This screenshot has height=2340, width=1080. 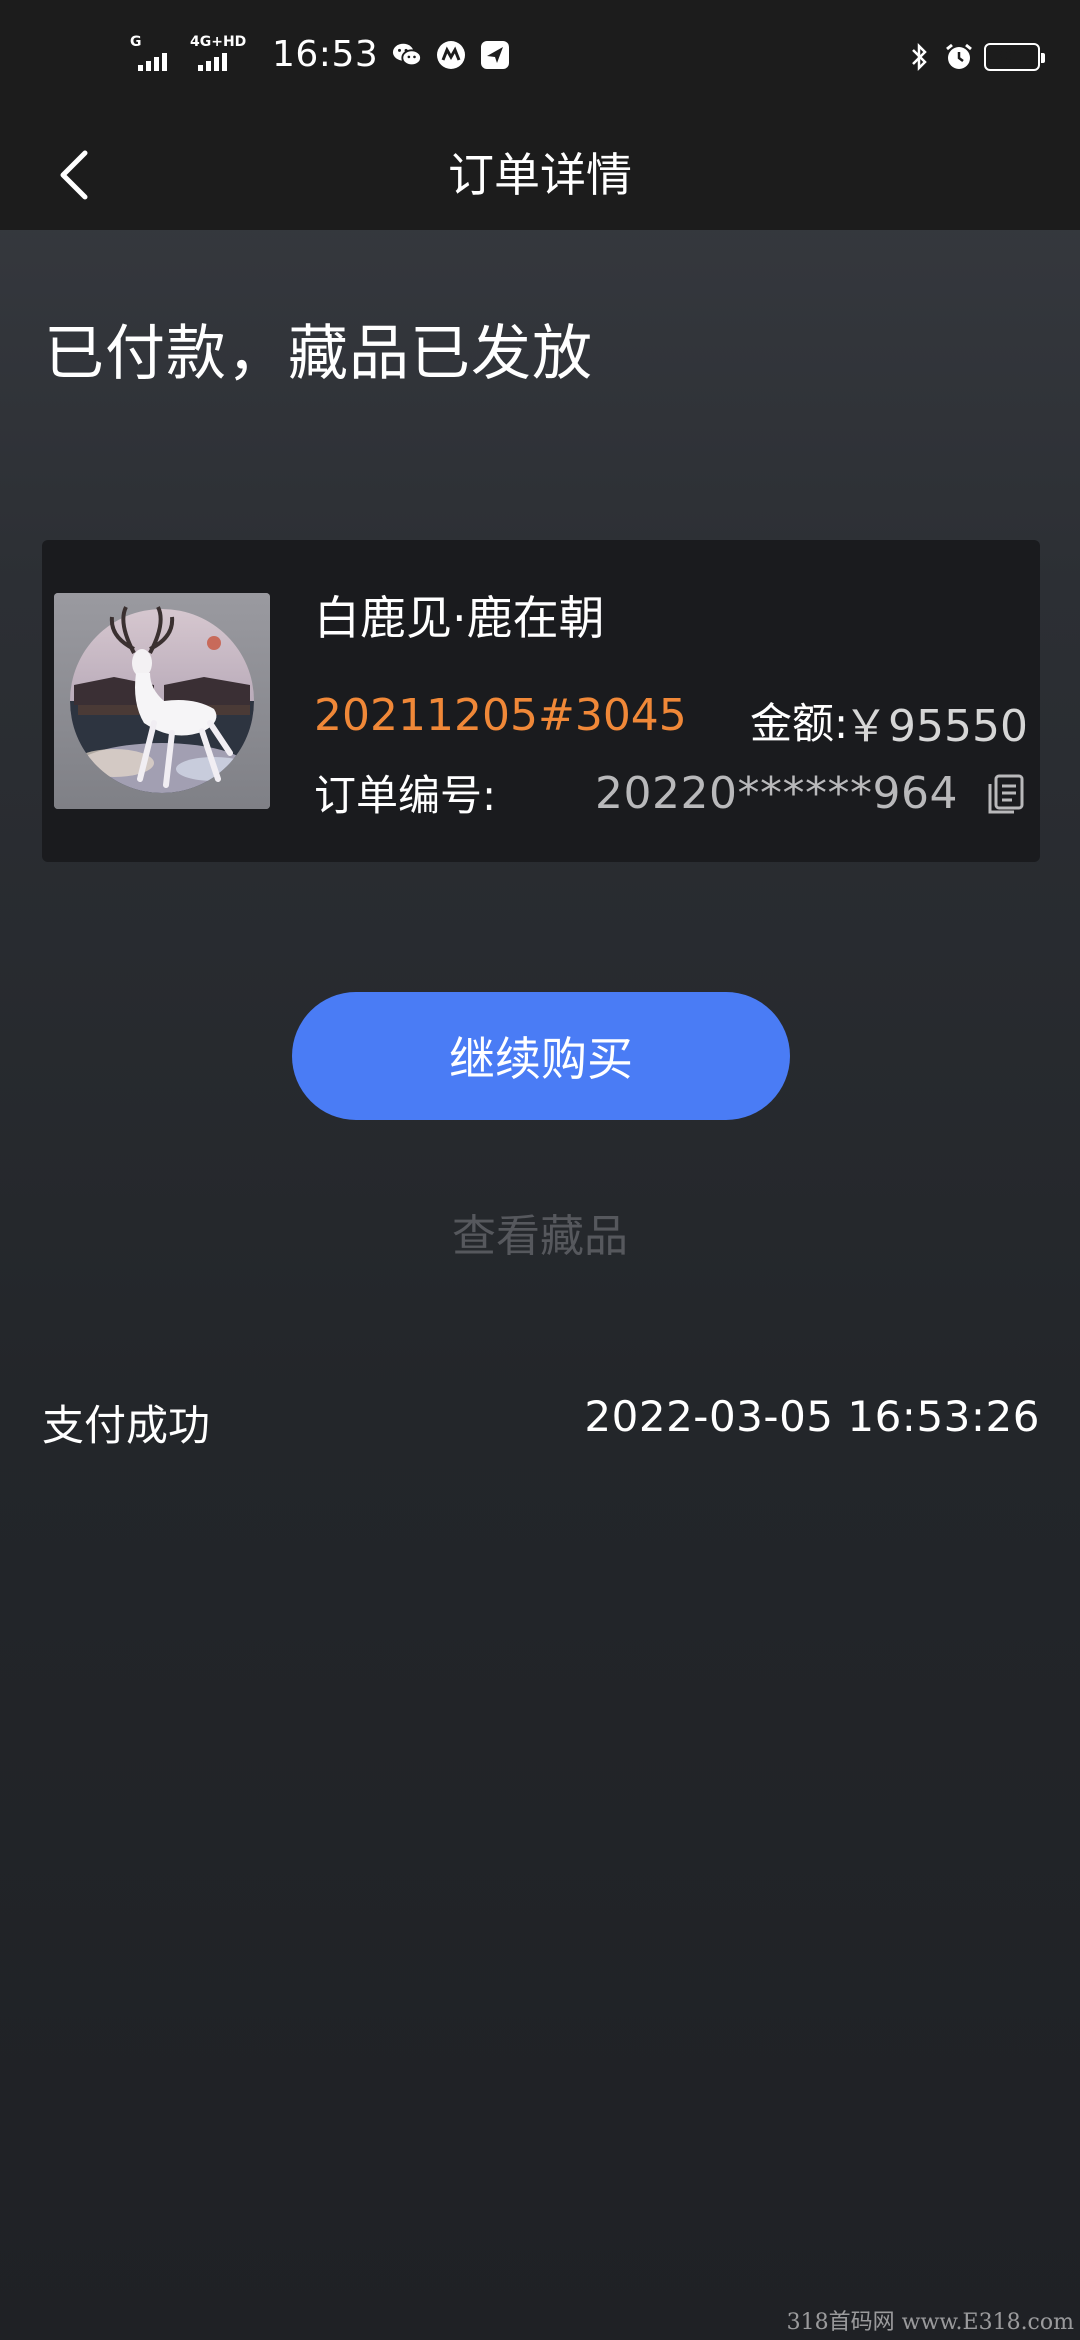 What do you see at coordinates (776, 793) in the screenshot?
I see `order-number-value: 20220******964` at bounding box center [776, 793].